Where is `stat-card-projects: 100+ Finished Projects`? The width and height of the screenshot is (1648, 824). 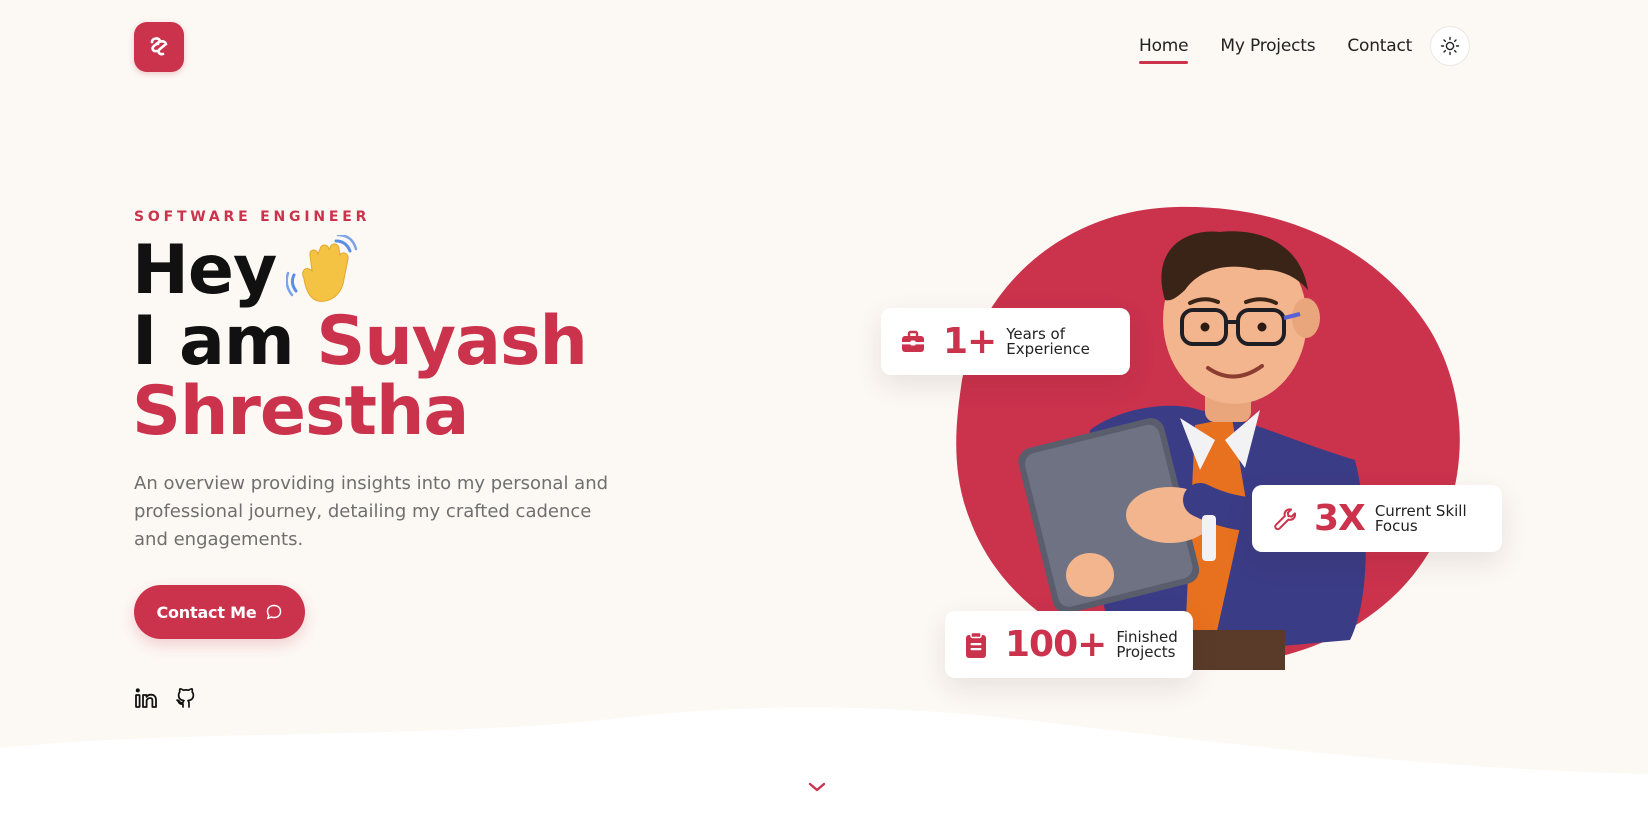
stat-card-projects: 100+ Finished Projects is located at coordinates (1069, 644).